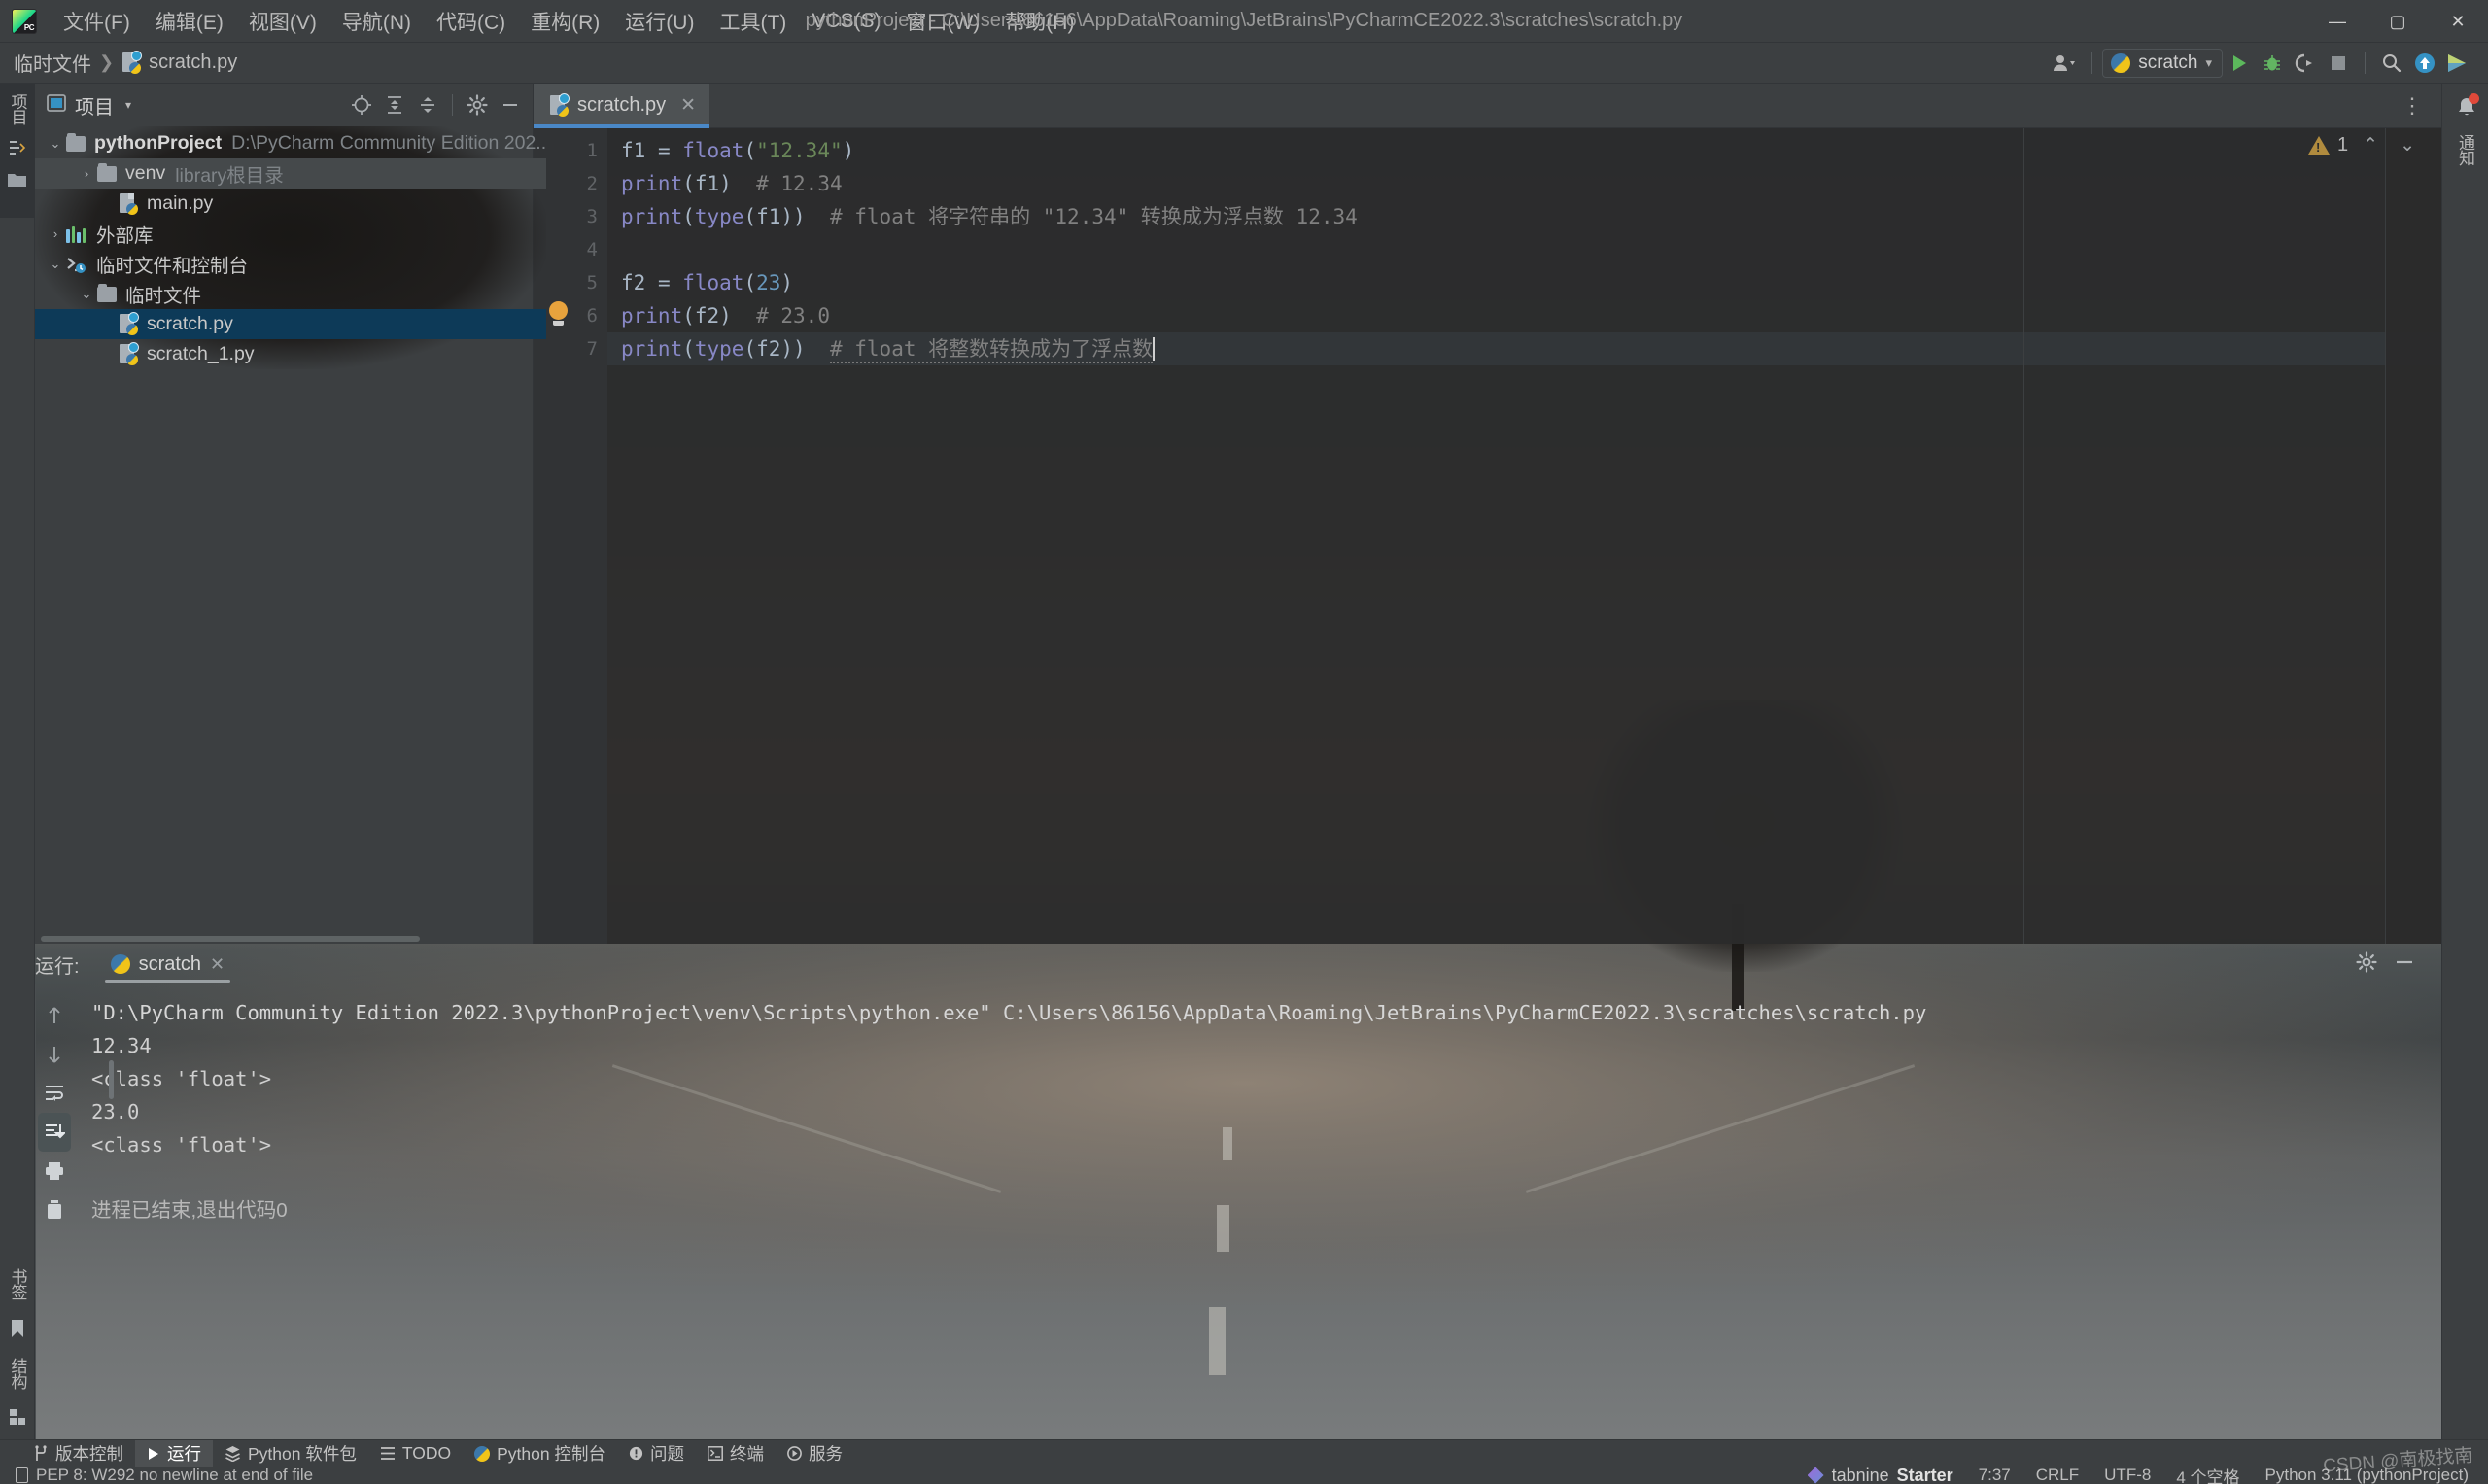 The width and height of the screenshot is (2488, 1484). Describe the element at coordinates (2424, 63) in the screenshot. I see `update-project-button` at that location.